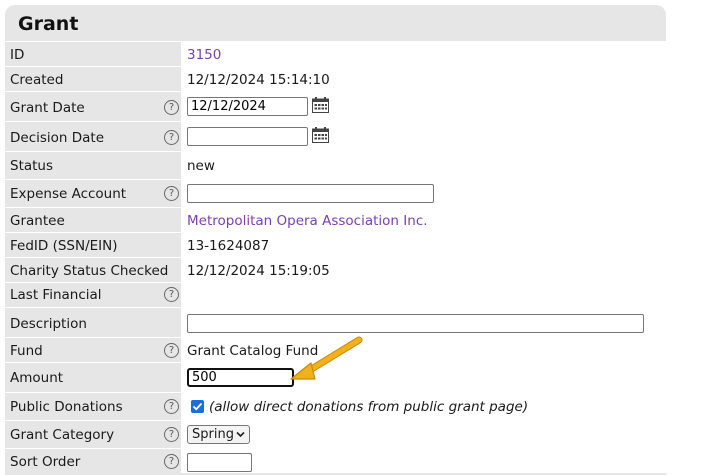  Describe the element at coordinates (26, 351) in the screenshot. I see `label-fund: Fund` at that location.